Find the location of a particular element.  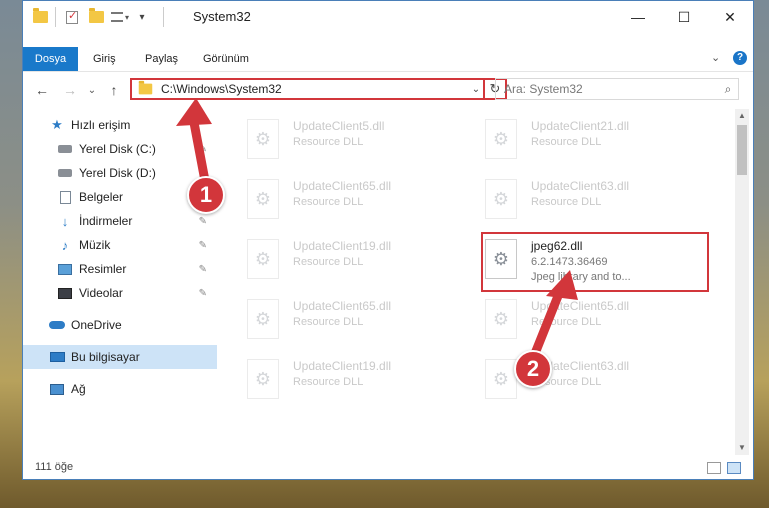

file-name: UpdateClient19.dll is located at coordinates (342, 366).